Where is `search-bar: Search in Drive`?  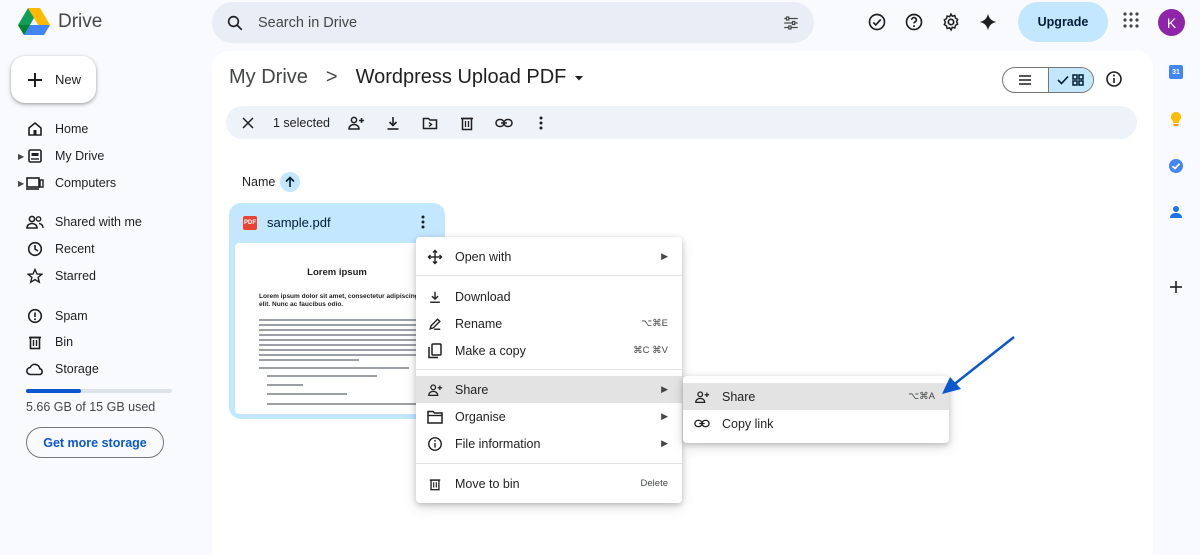 search-bar: Search in Drive is located at coordinates (513, 22).